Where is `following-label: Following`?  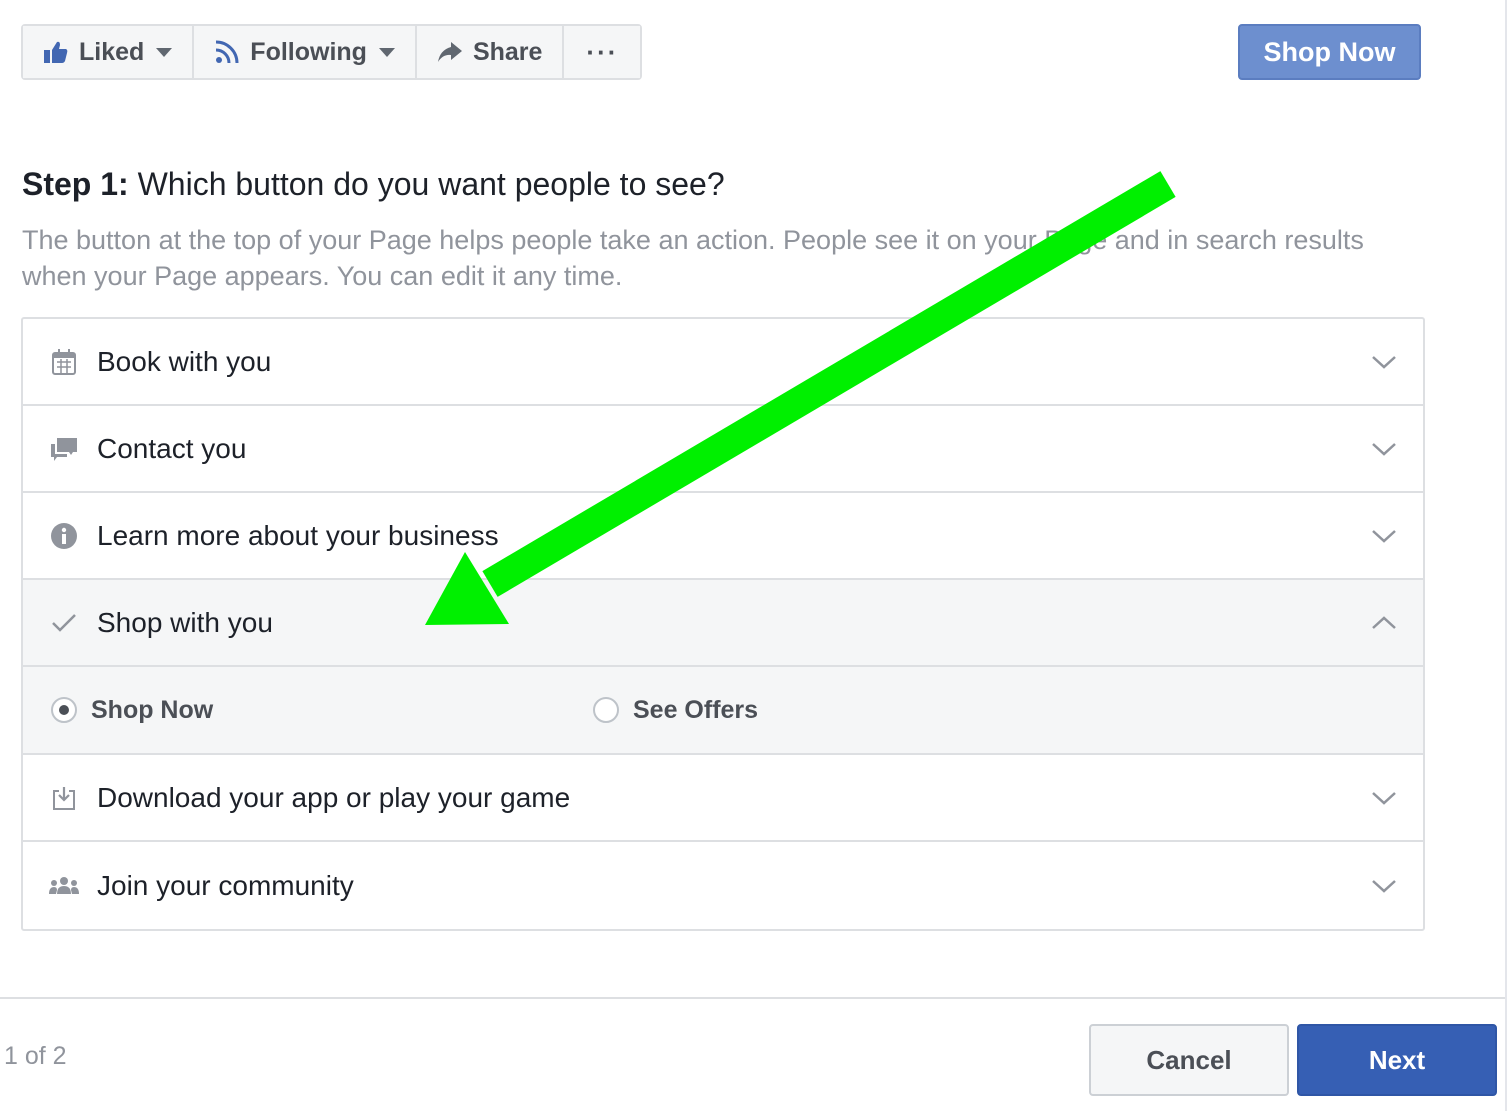 following-label: Following is located at coordinates (308, 51).